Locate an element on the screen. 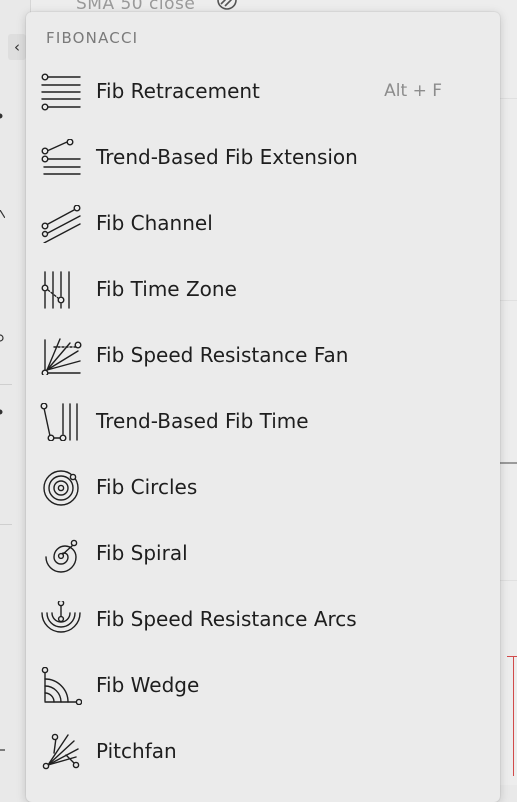 This screenshot has height=802, width=517. keyboard-shortcut: Alt + F is located at coordinates (413, 91).